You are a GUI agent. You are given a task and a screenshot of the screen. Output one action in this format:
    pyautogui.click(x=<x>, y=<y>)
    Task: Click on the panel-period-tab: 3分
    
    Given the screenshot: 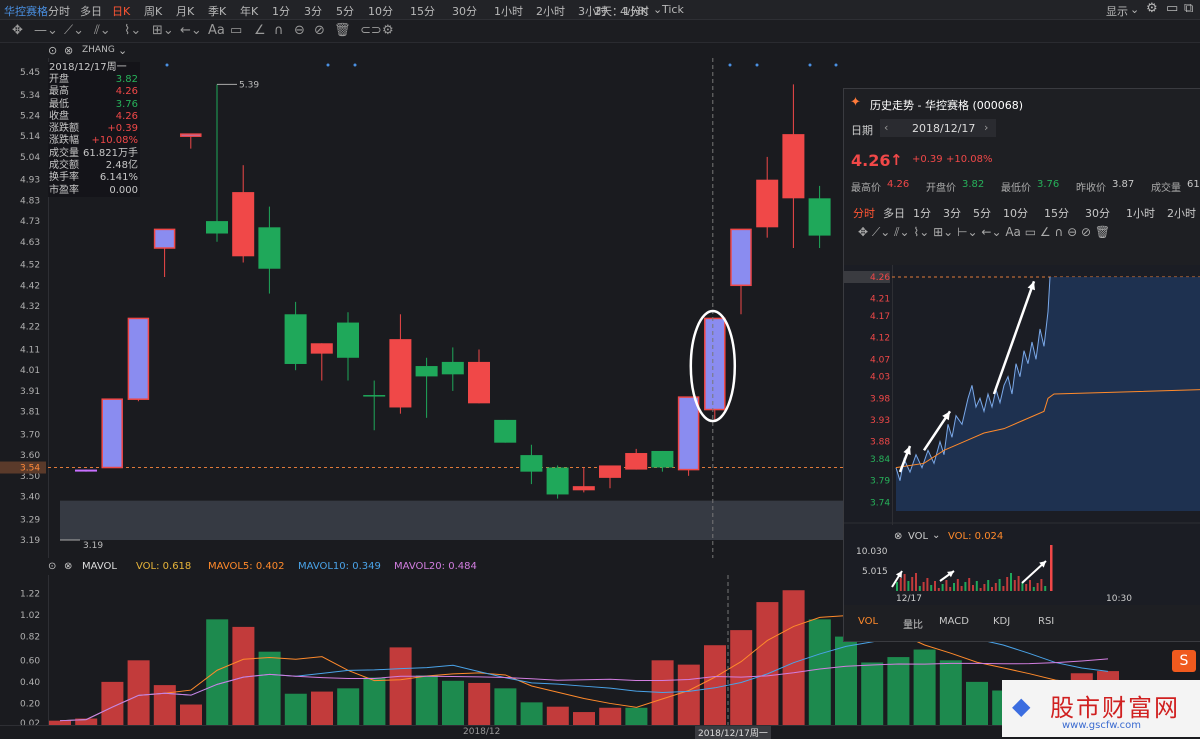 What is the action you would take?
    pyautogui.click(x=952, y=213)
    